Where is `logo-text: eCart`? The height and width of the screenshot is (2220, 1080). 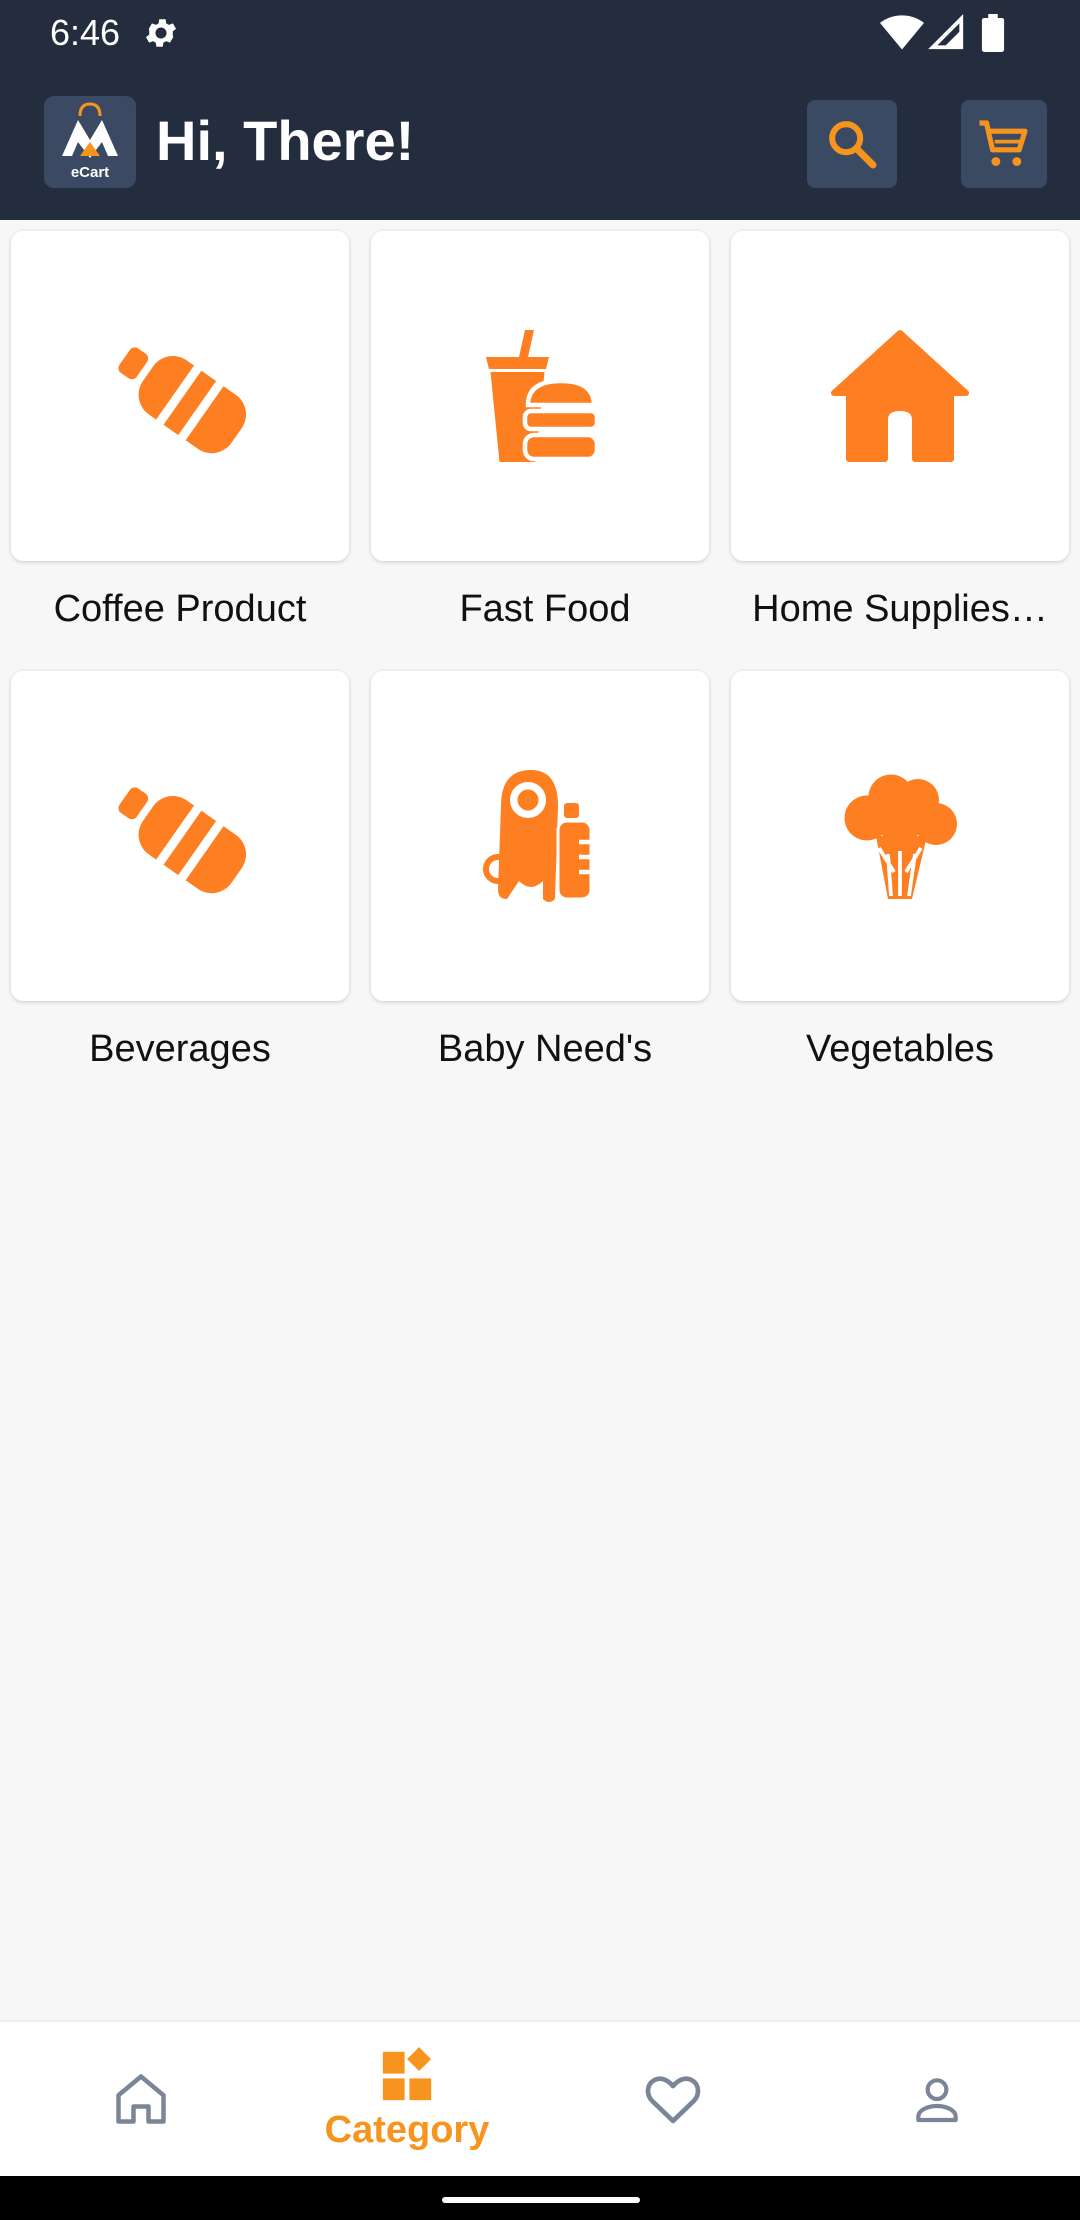
logo-text: eCart is located at coordinates (90, 172).